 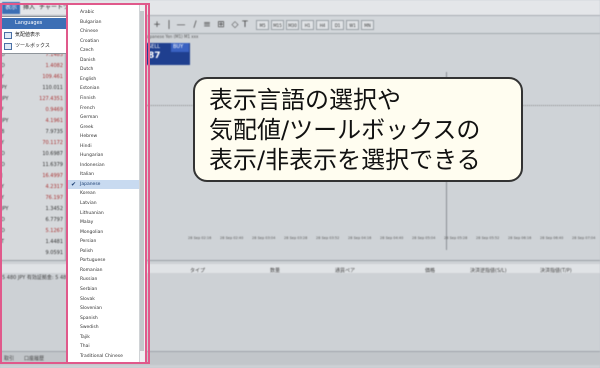 What do you see at coordinates (103, 156) in the screenshot?
I see `language-item-hungarian: Hungarian` at bounding box center [103, 156].